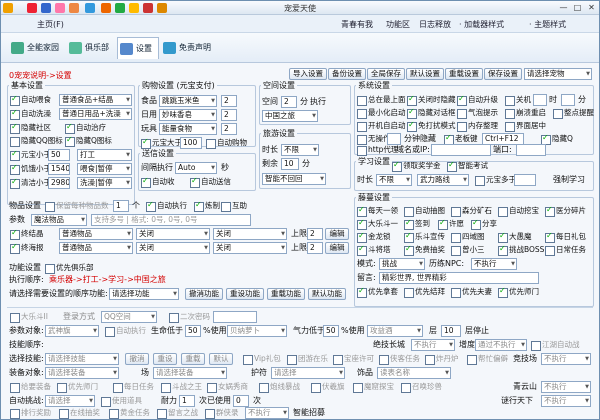  What do you see at coordinates (402, 264) in the screenshot?
I see `mode-select: 挑战` at bounding box center [402, 264].